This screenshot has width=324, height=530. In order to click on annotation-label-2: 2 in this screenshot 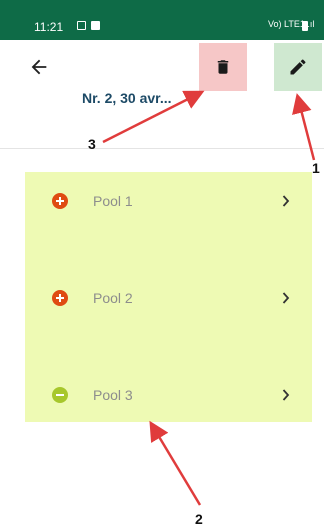, I will do `click(199, 519)`.